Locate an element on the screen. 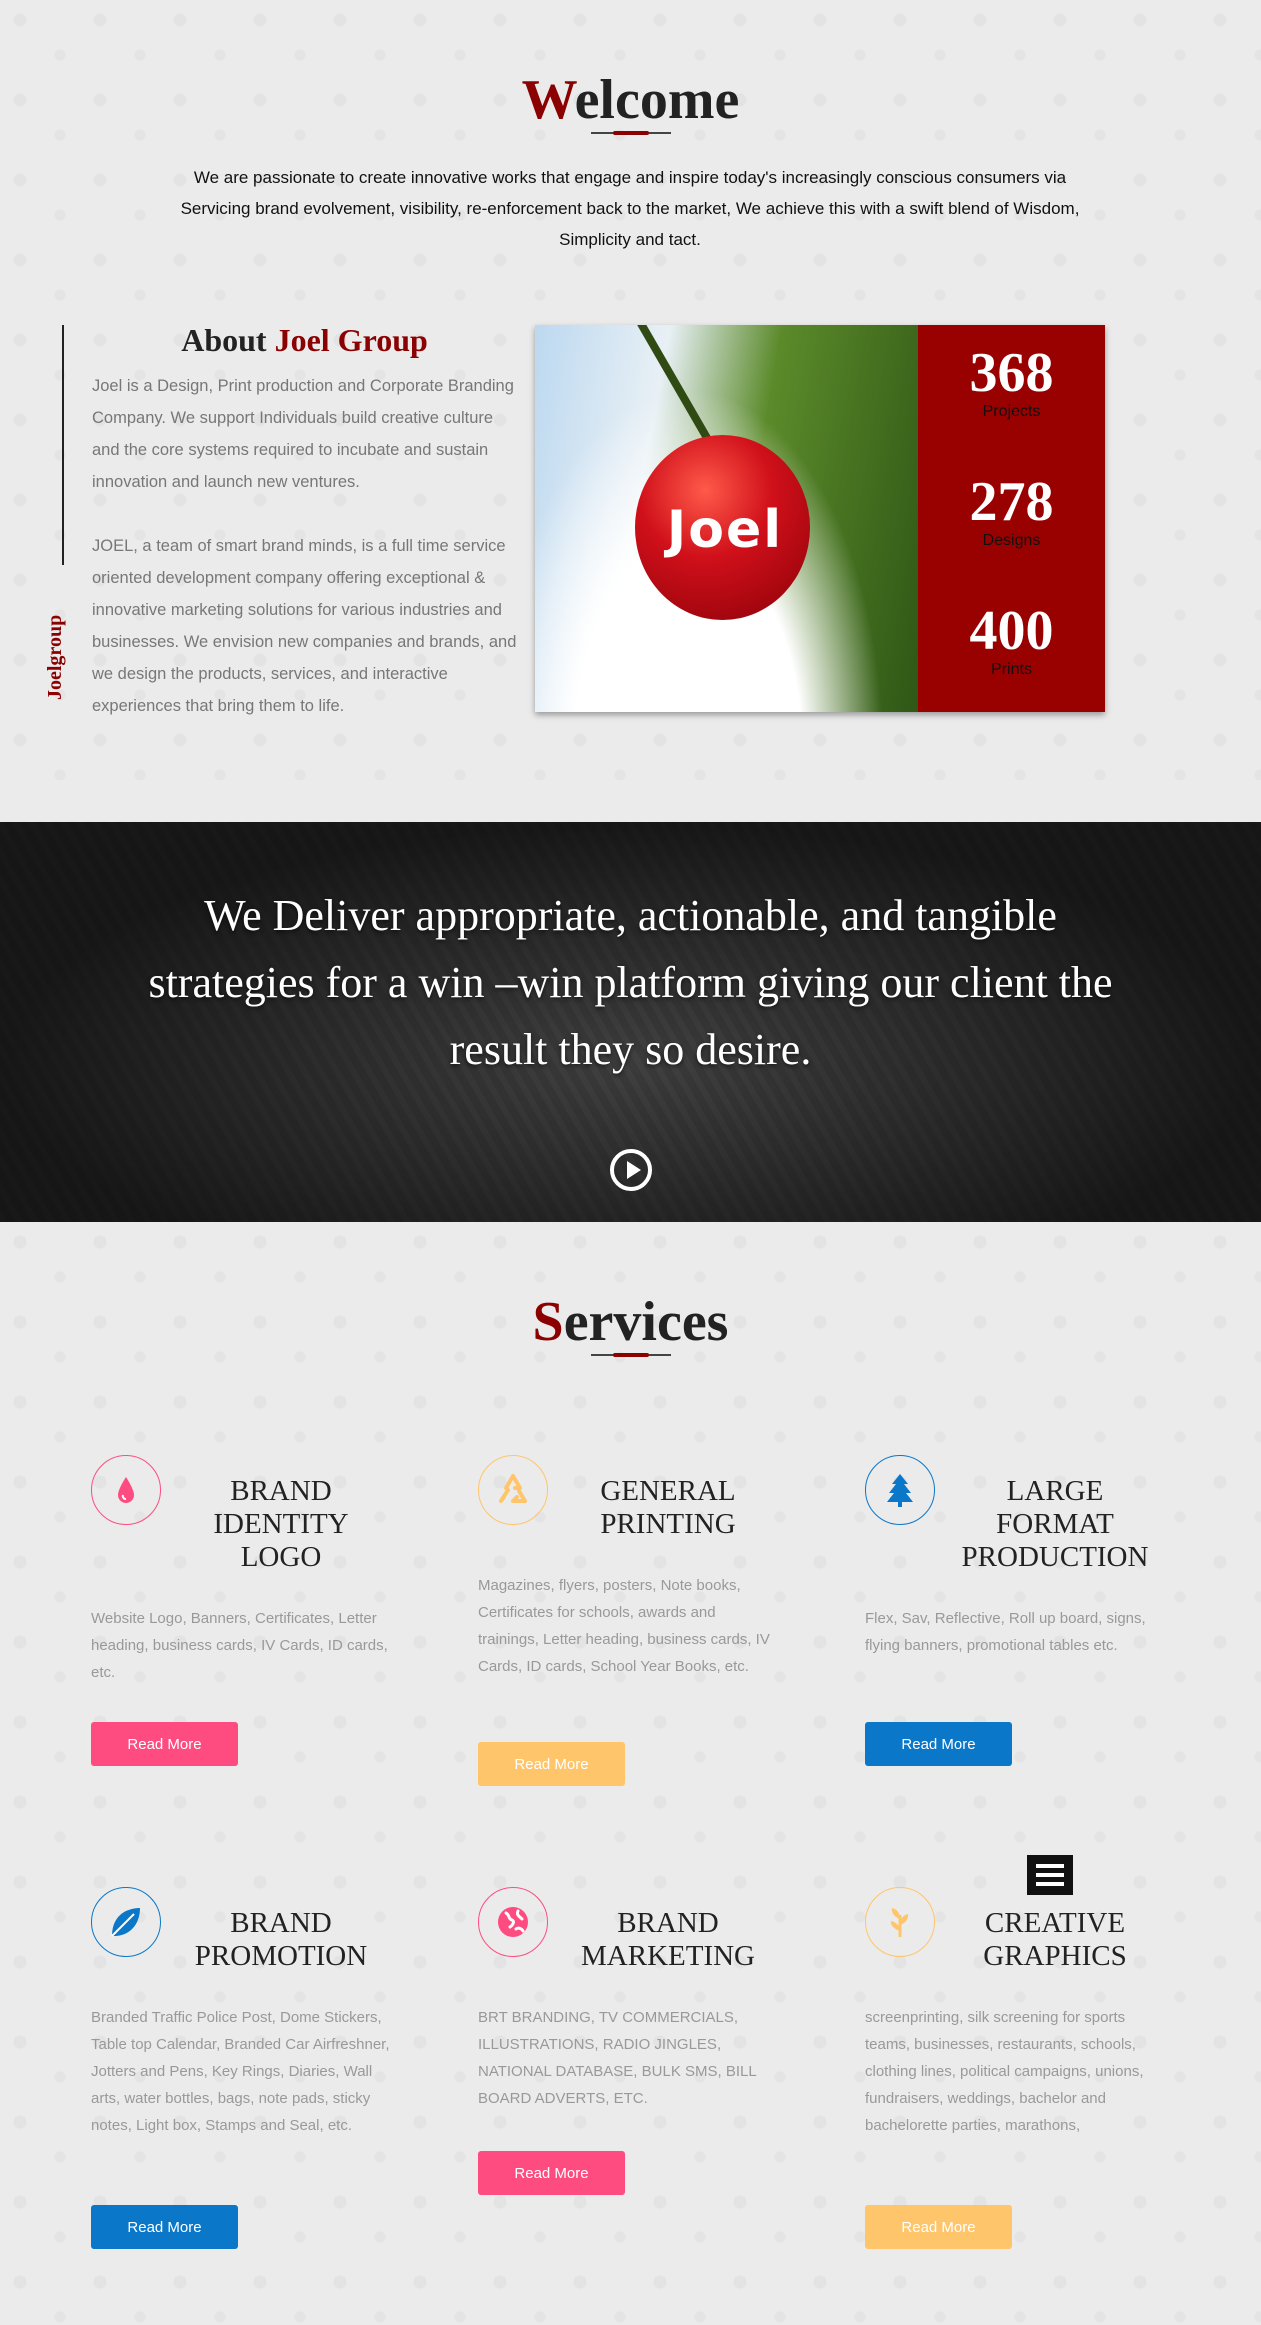 This screenshot has width=1261, height=2325. hamburger-menu-icon is located at coordinates (1050, 1875).